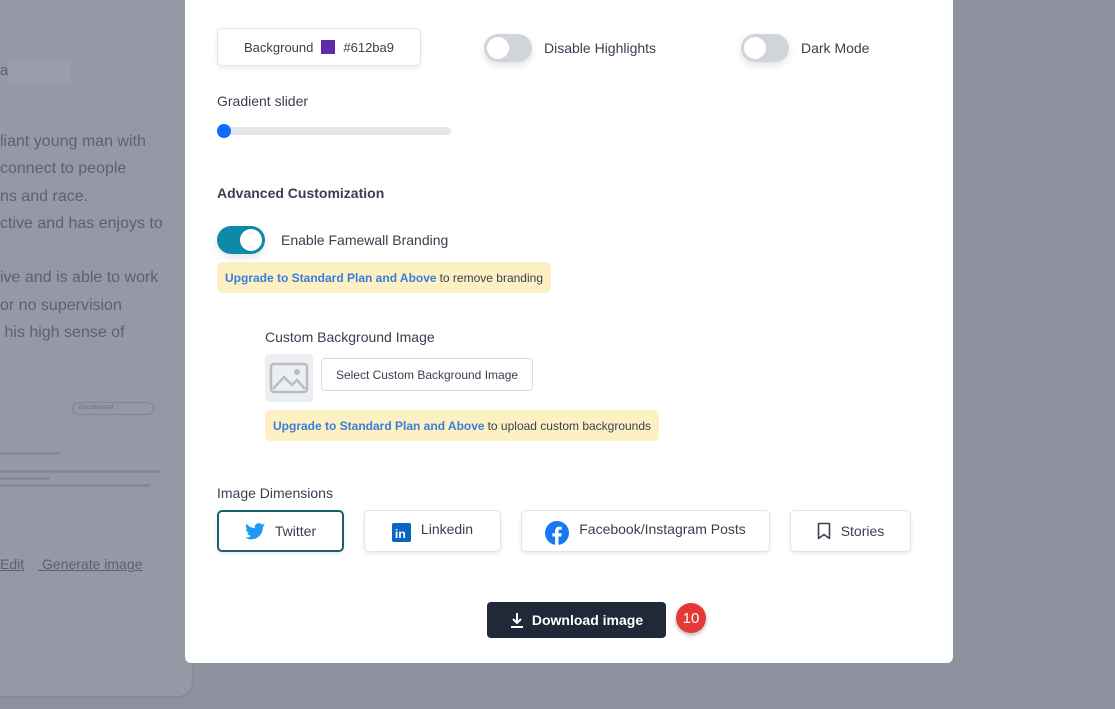  Describe the element at coordinates (289, 378) in the screenshot. I see `image-placeholder-icon` at that location.